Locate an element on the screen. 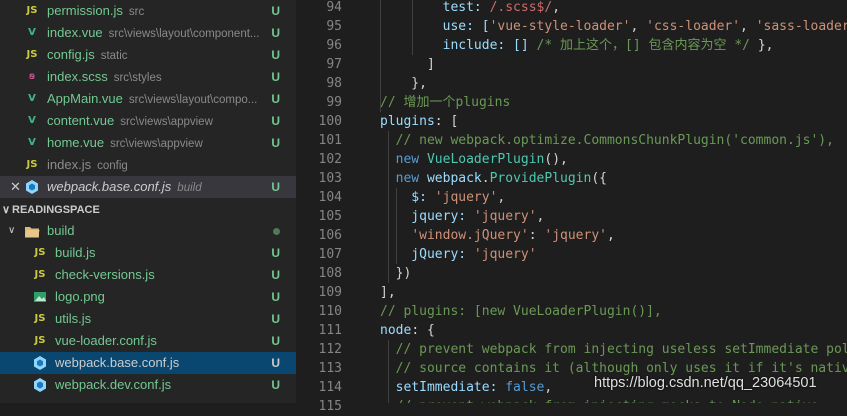  file-path: src is located at coordinates (136, 12).